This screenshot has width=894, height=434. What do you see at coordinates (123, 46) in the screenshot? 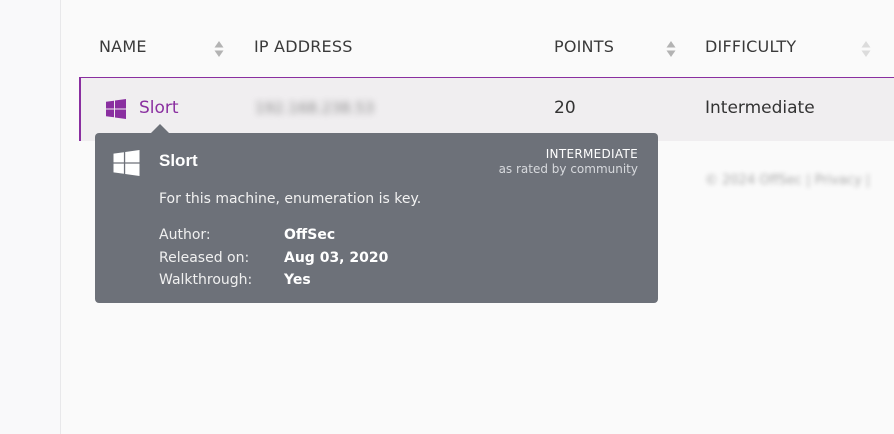
I see `column-header-name: NAME` at bounding box center [123, 46].